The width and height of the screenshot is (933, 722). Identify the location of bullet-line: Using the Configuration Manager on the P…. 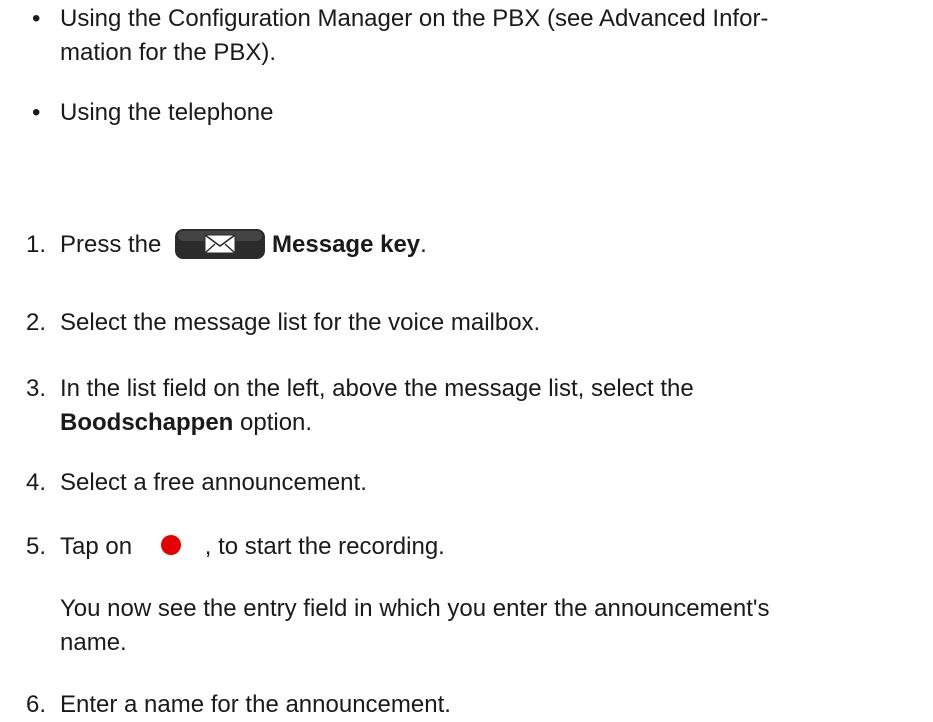
(414, 18).